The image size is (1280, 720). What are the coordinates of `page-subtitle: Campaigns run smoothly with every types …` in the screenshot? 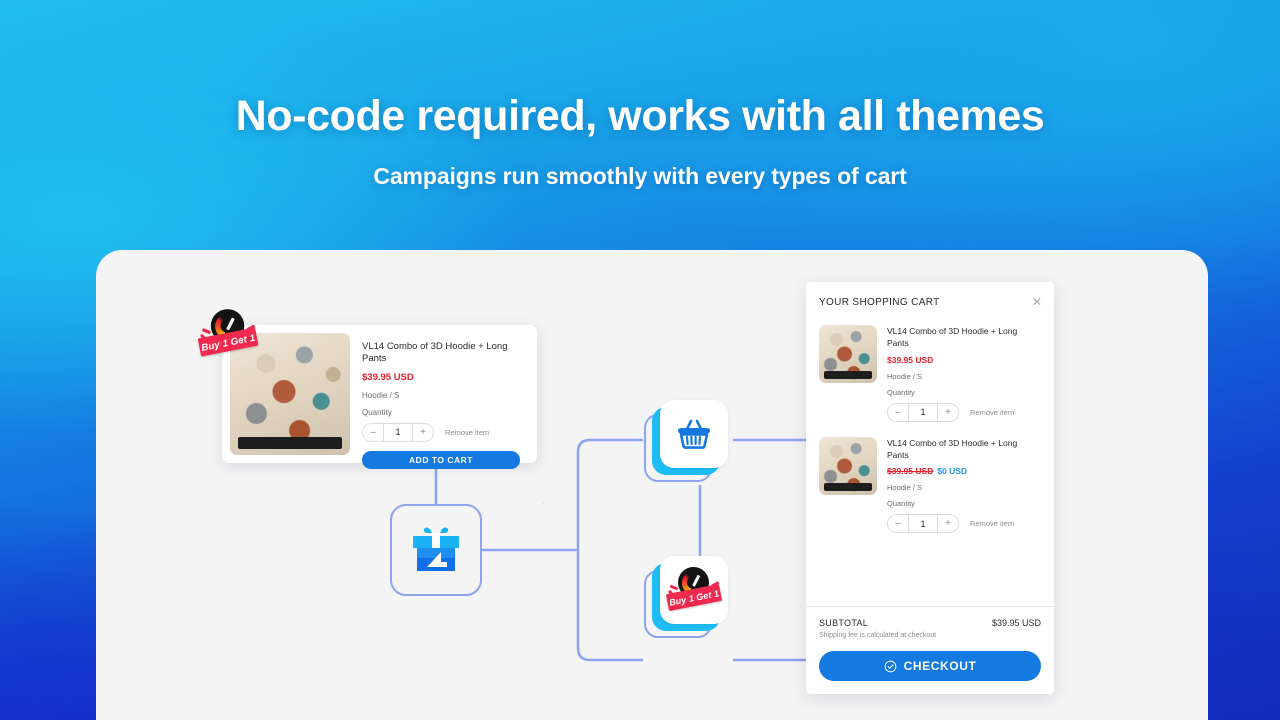 It's located at (640, 176).